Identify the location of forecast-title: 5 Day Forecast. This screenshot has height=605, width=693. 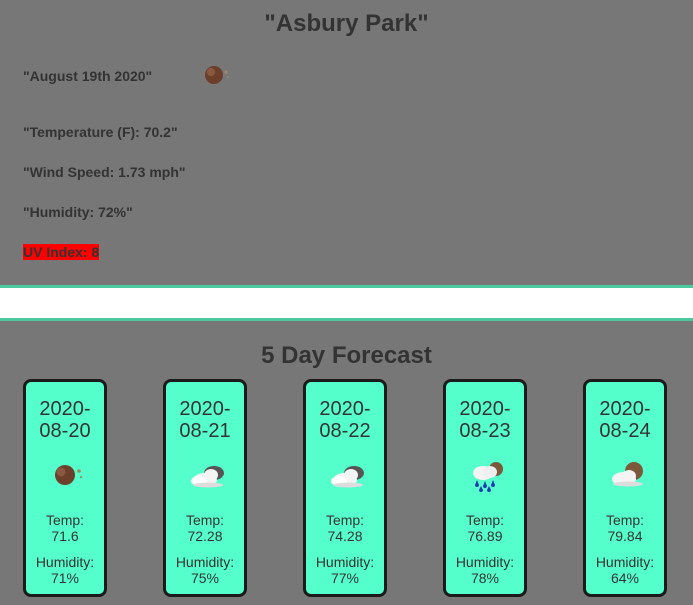
(346, 355).